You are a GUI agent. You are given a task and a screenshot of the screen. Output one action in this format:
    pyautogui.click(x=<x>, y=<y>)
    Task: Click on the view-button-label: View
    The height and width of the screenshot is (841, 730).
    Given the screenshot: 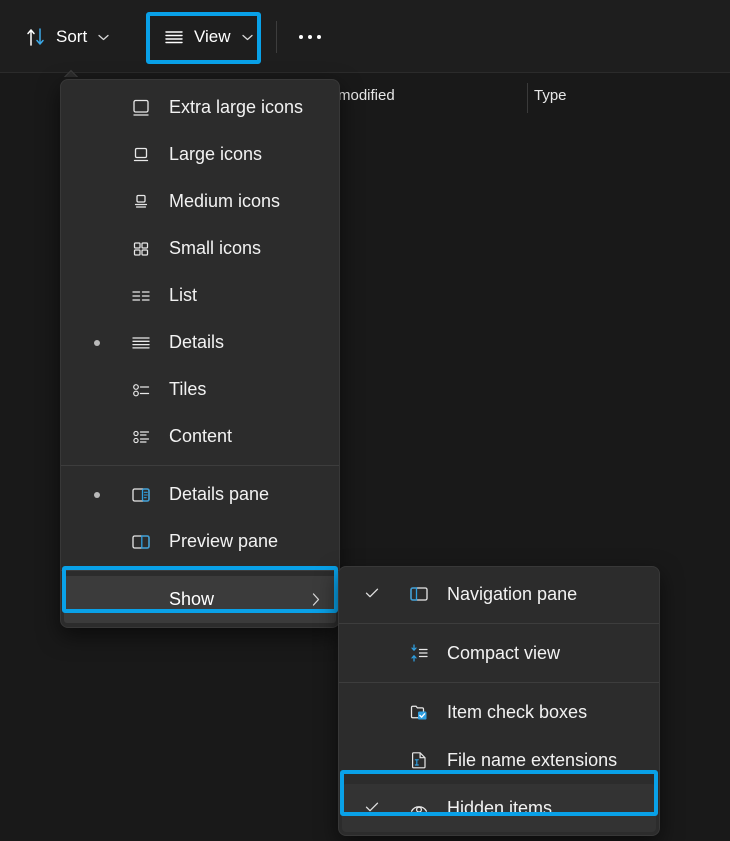 What is the action you would take?
    pyautogui.click(x=212, y=36)
    